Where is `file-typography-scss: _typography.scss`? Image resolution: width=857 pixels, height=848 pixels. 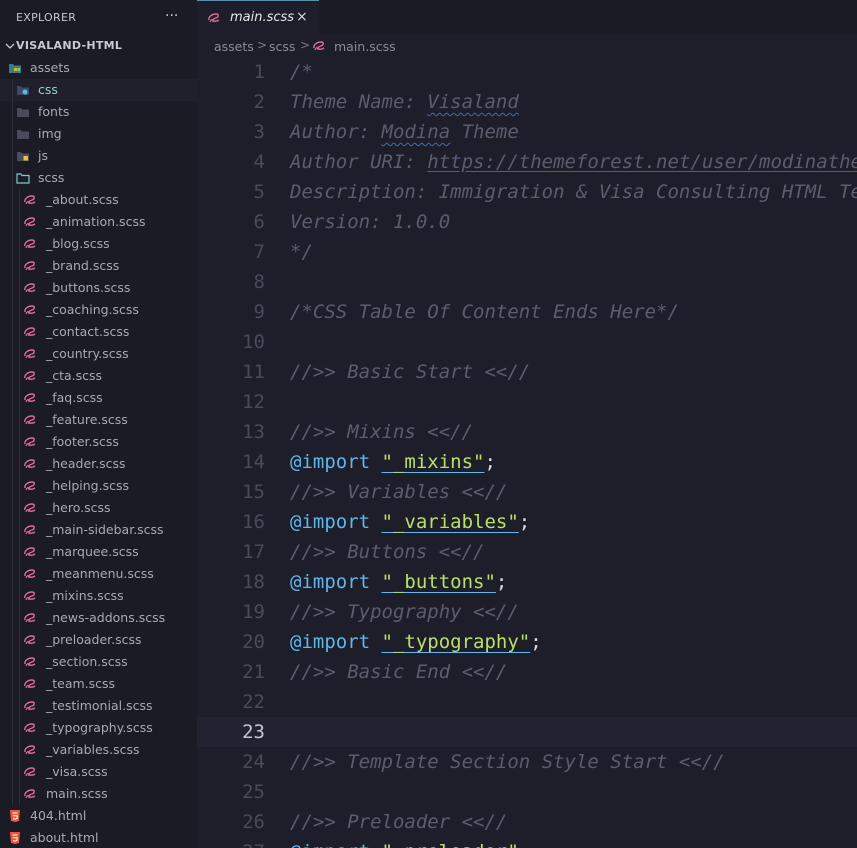
file-typography-scss: _typography.scss is located at coordinates (98, 728).